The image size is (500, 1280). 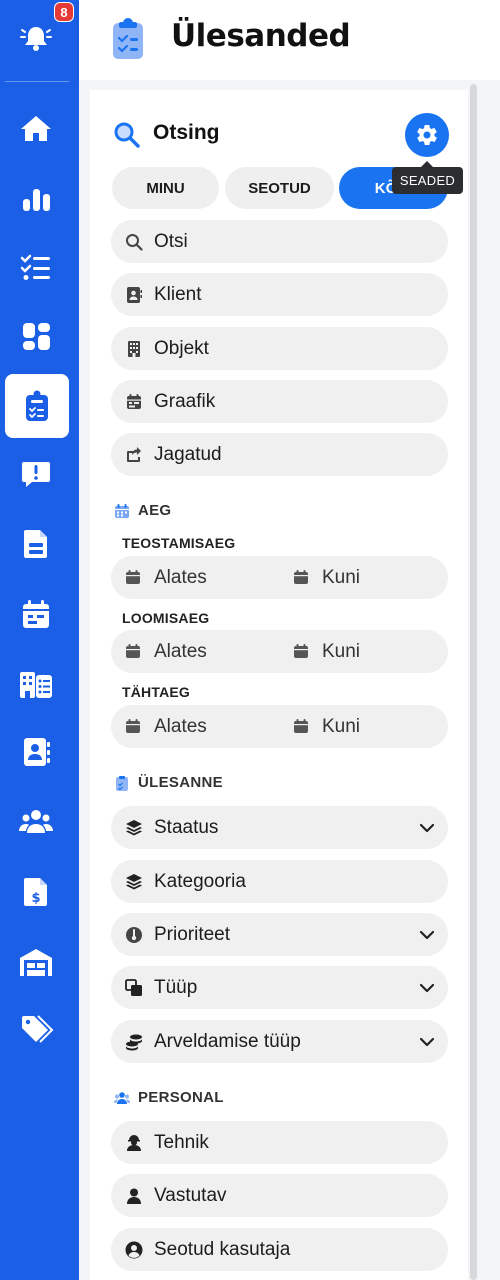 I want to click on status-dropdown-label: Staatus, so click(x=186, y=827).